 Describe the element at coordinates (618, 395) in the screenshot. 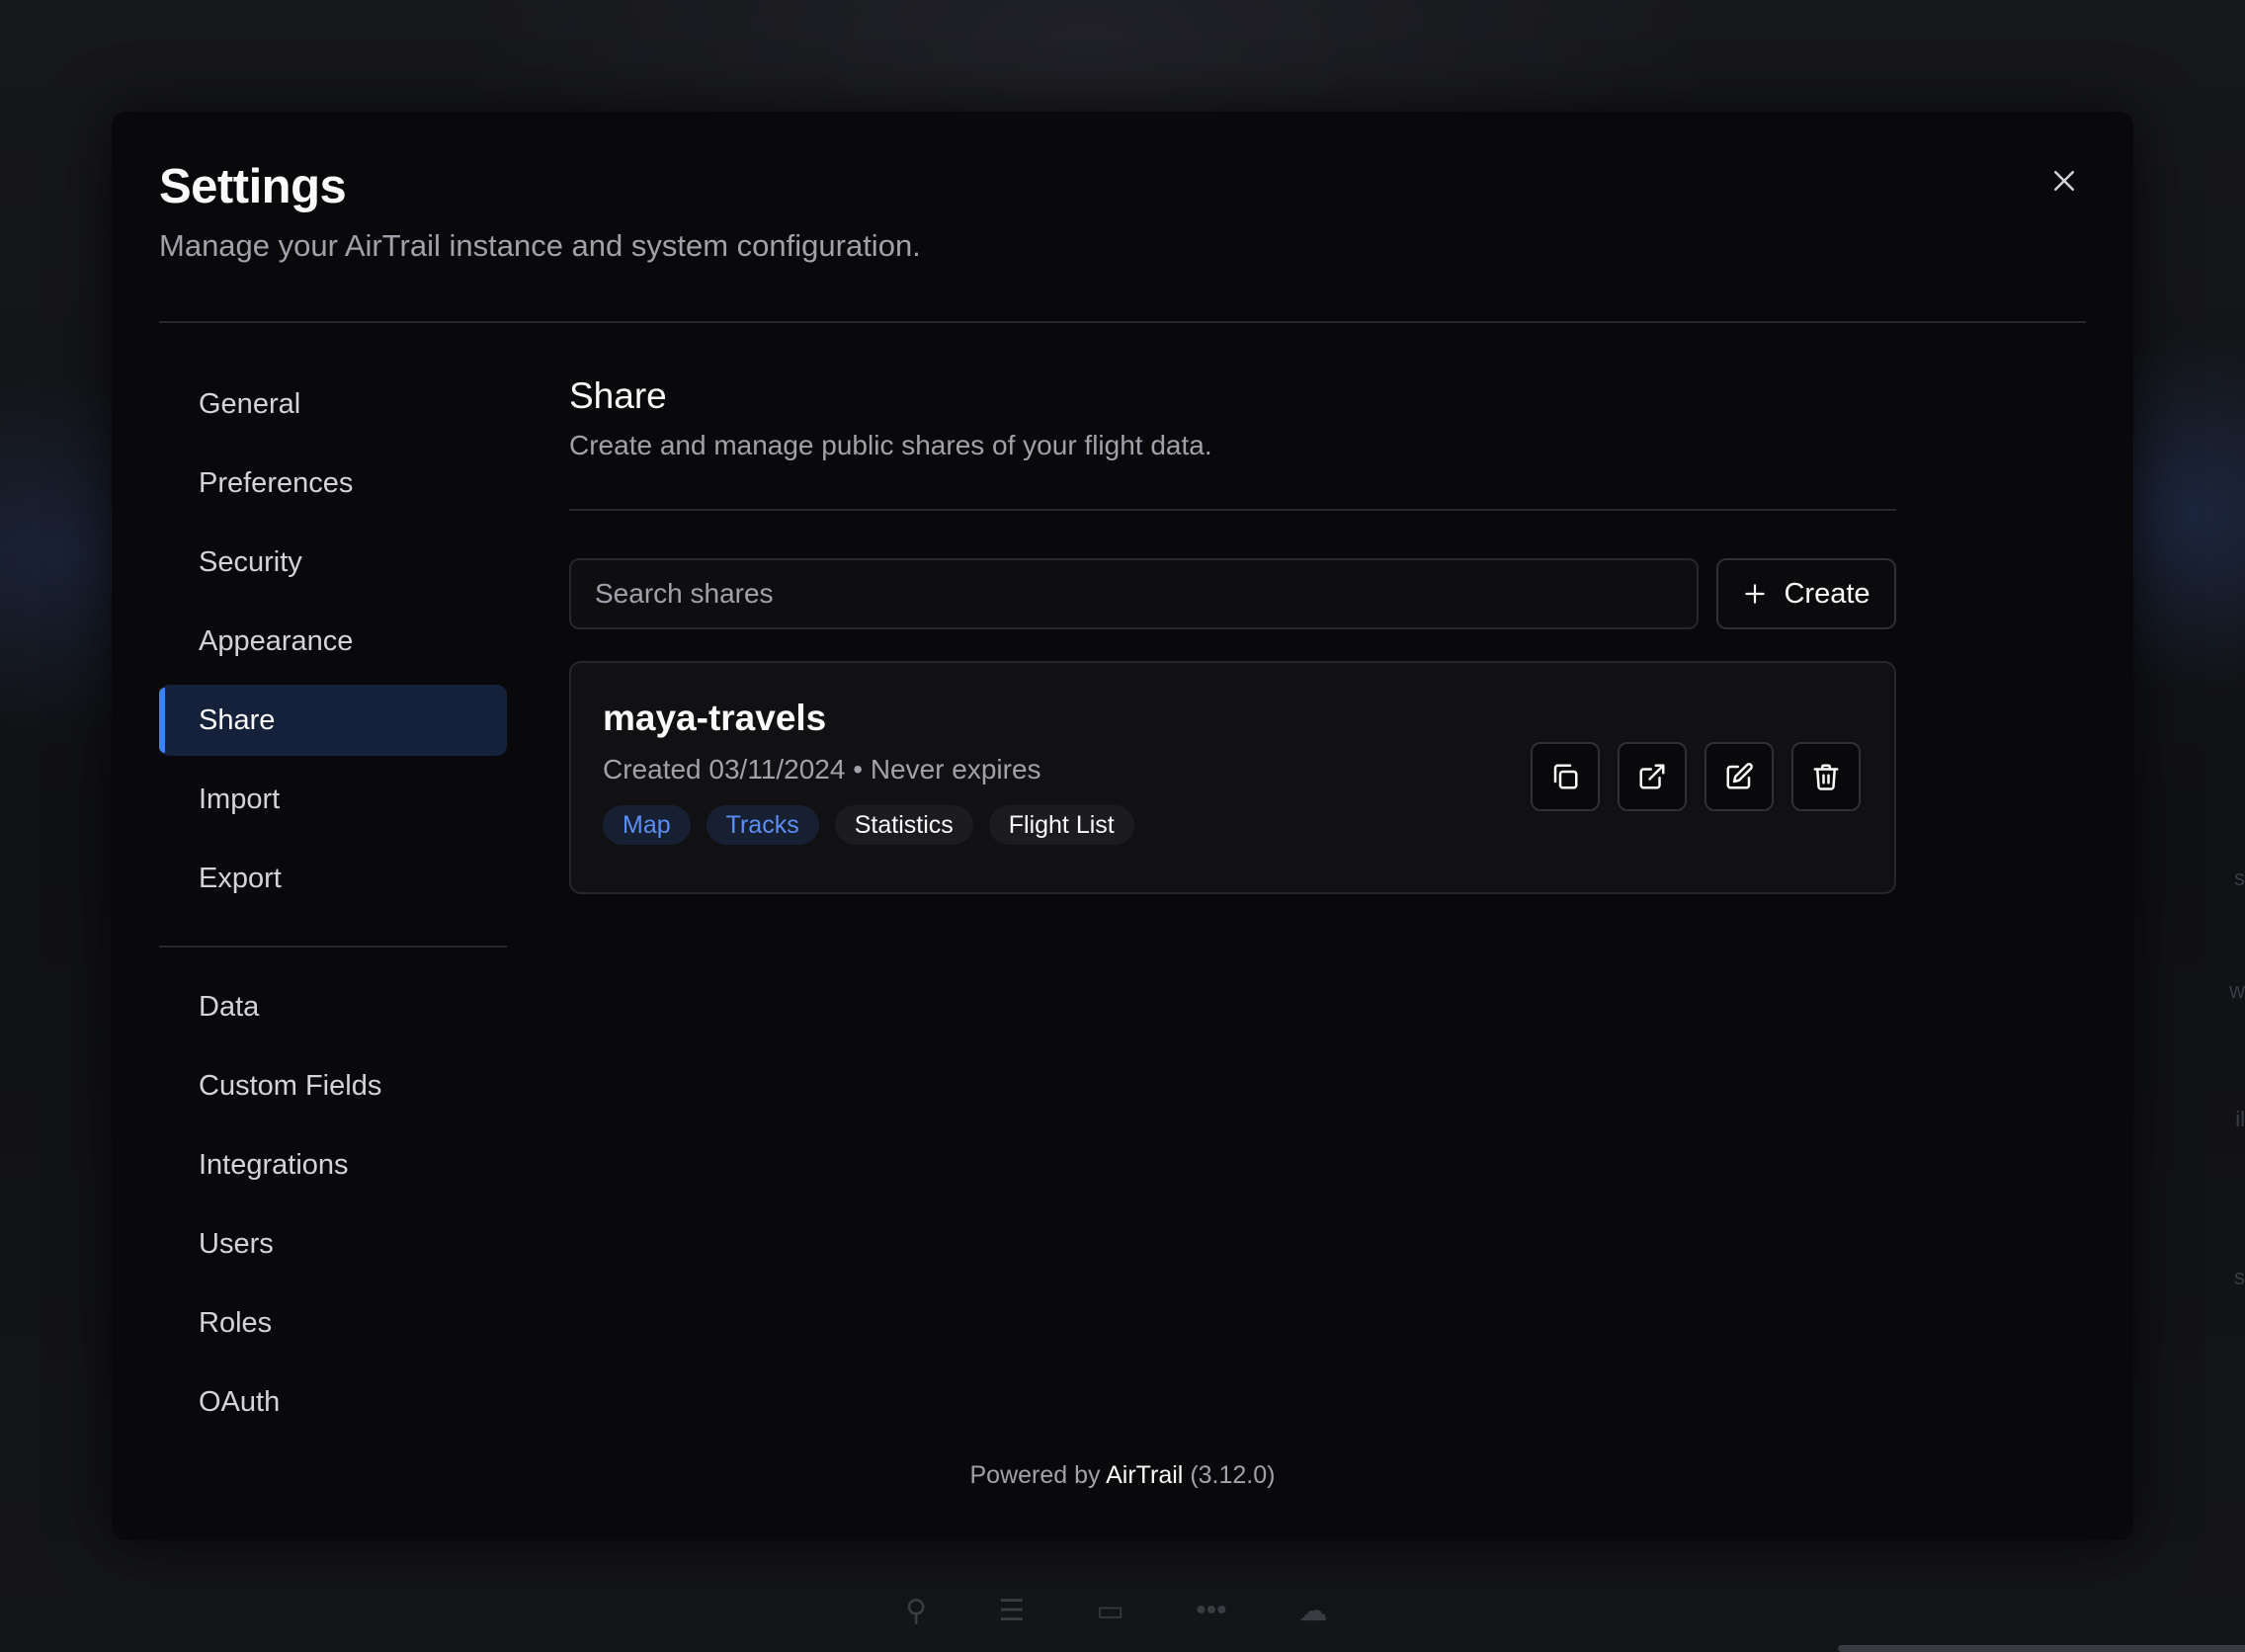

I see `section-title: Share` at that location.